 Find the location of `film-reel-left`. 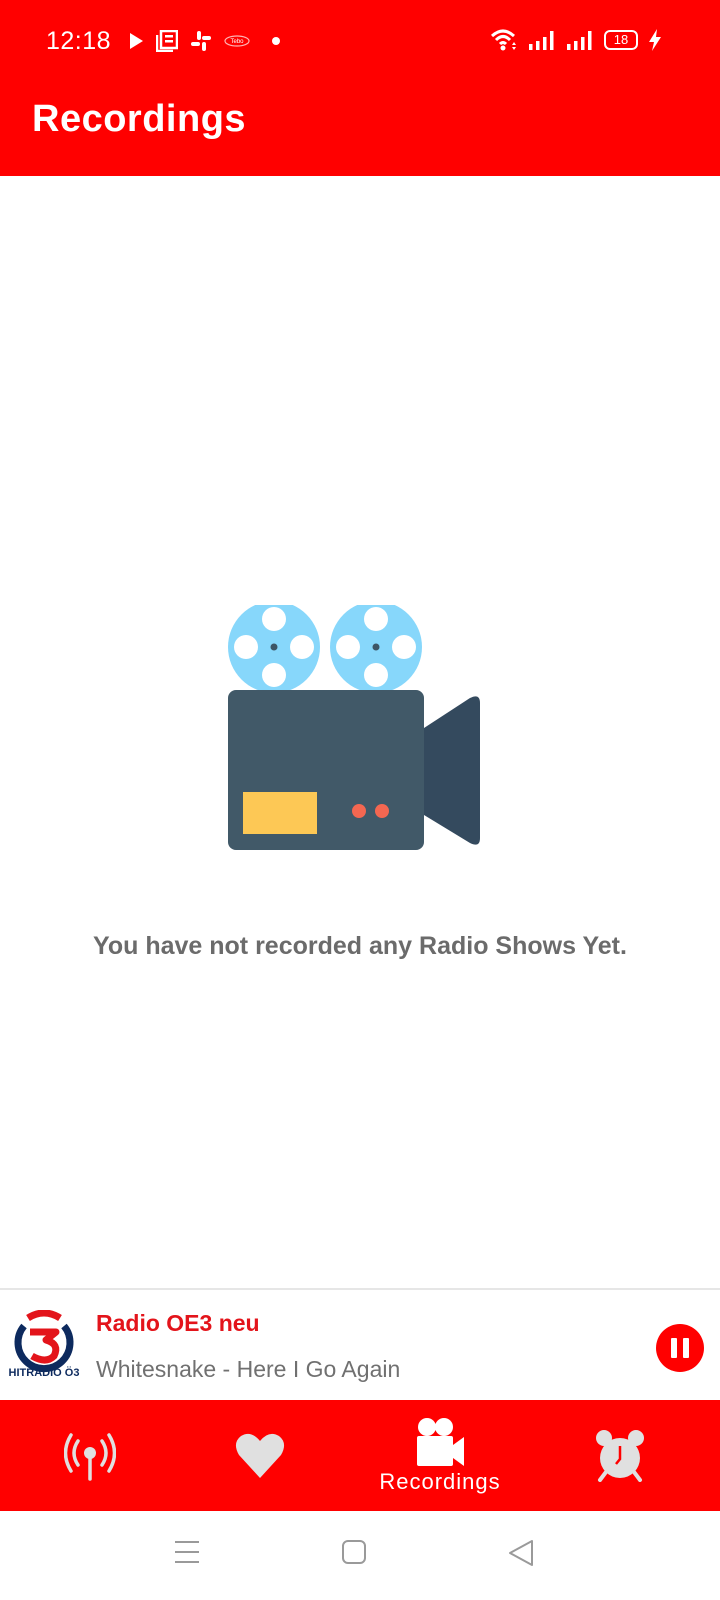

film-reel-left is located at coordinates (274, 649).